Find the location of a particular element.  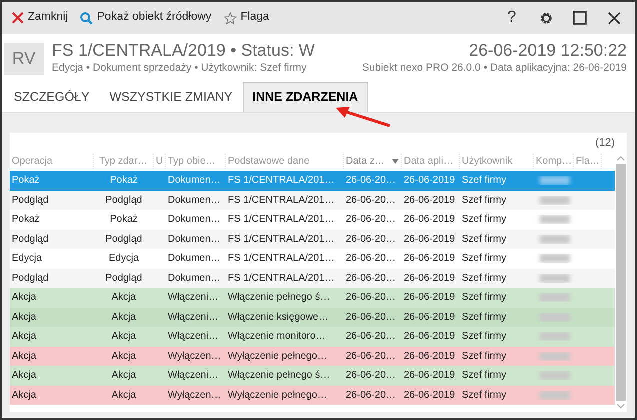

annotation-arrow is located at coordinates (363, 116).